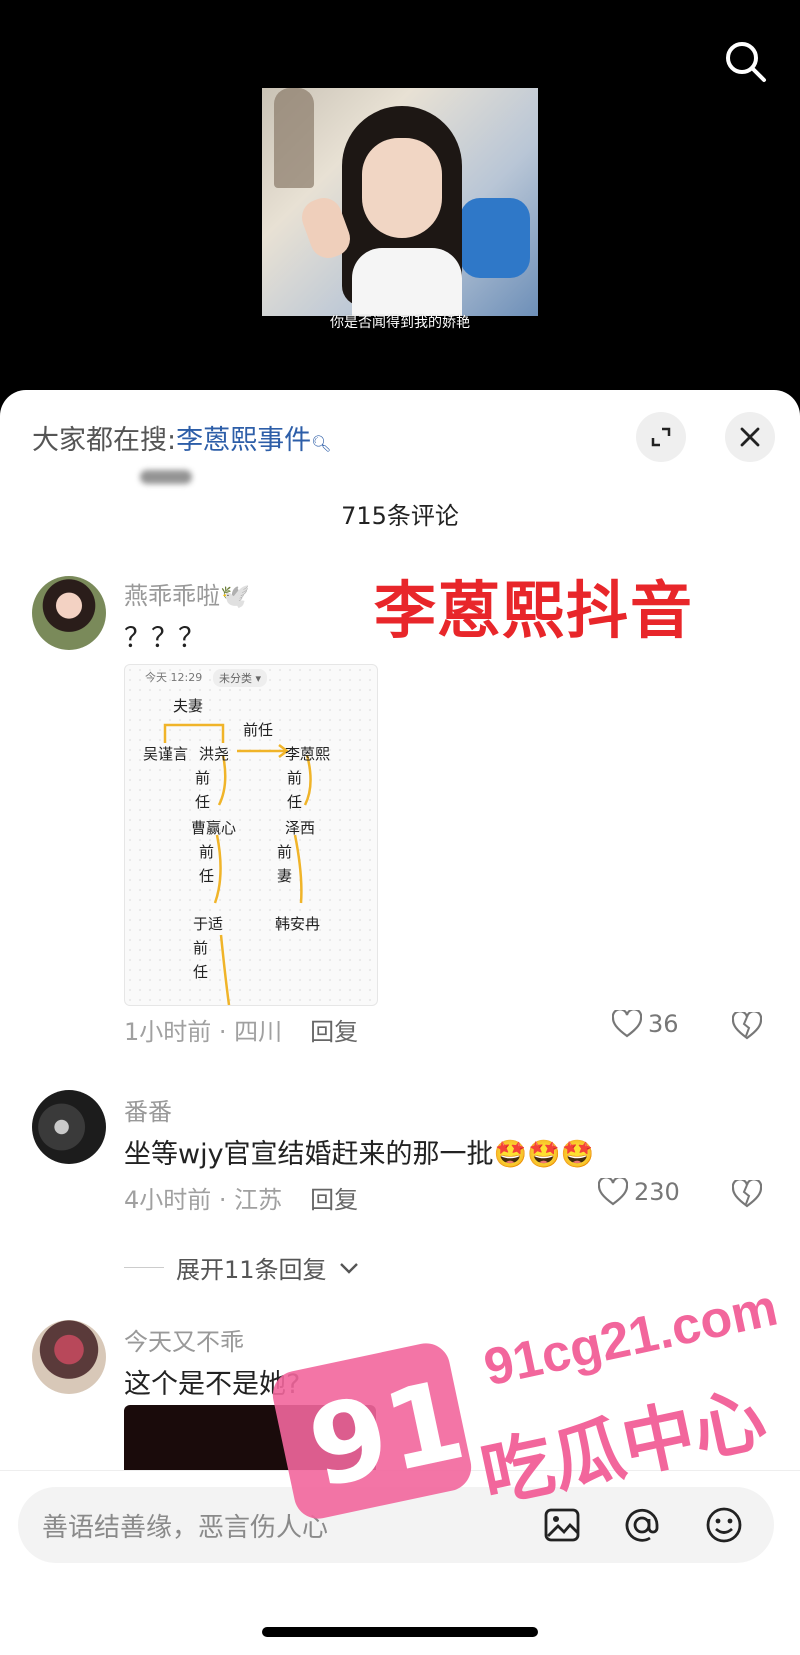  Describe the element at coordinates (746, 62) in the screenshot. I see `search-icon` at that location.